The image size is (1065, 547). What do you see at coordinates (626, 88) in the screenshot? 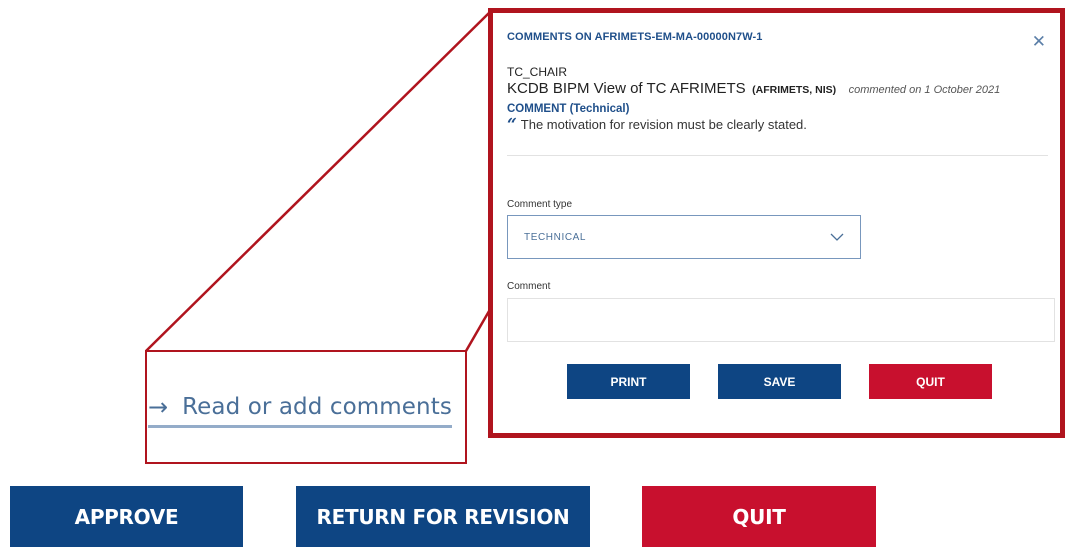
I see `author-name: KCDB BIPM View of TC AFRIMETS` at bounding box center [626, 88].